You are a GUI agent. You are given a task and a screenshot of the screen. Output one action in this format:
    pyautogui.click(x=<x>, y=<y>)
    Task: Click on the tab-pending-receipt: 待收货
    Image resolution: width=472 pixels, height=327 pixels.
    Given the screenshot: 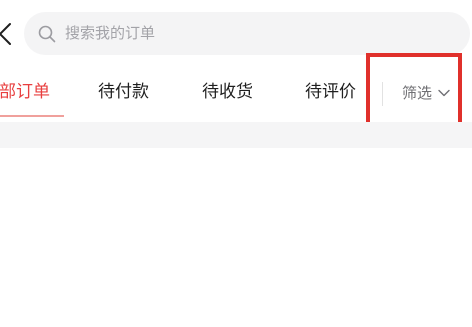 What is the action you would take?
    pyautogui.click(x=227, y=92)
    